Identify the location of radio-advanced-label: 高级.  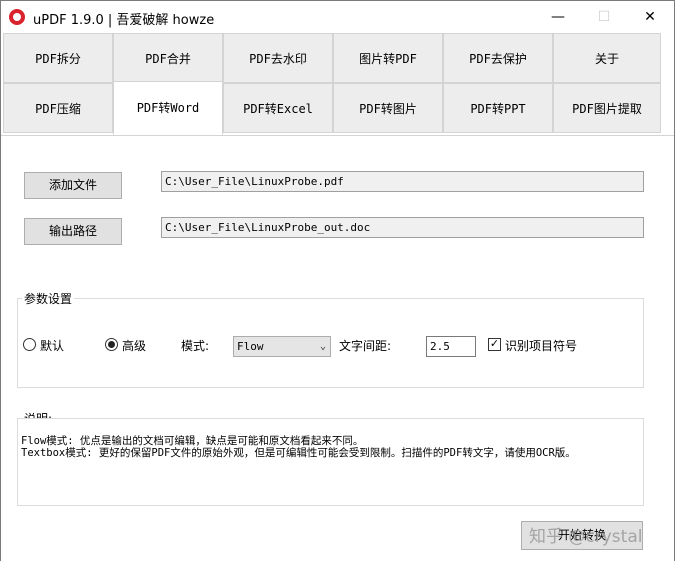
(134, 346).